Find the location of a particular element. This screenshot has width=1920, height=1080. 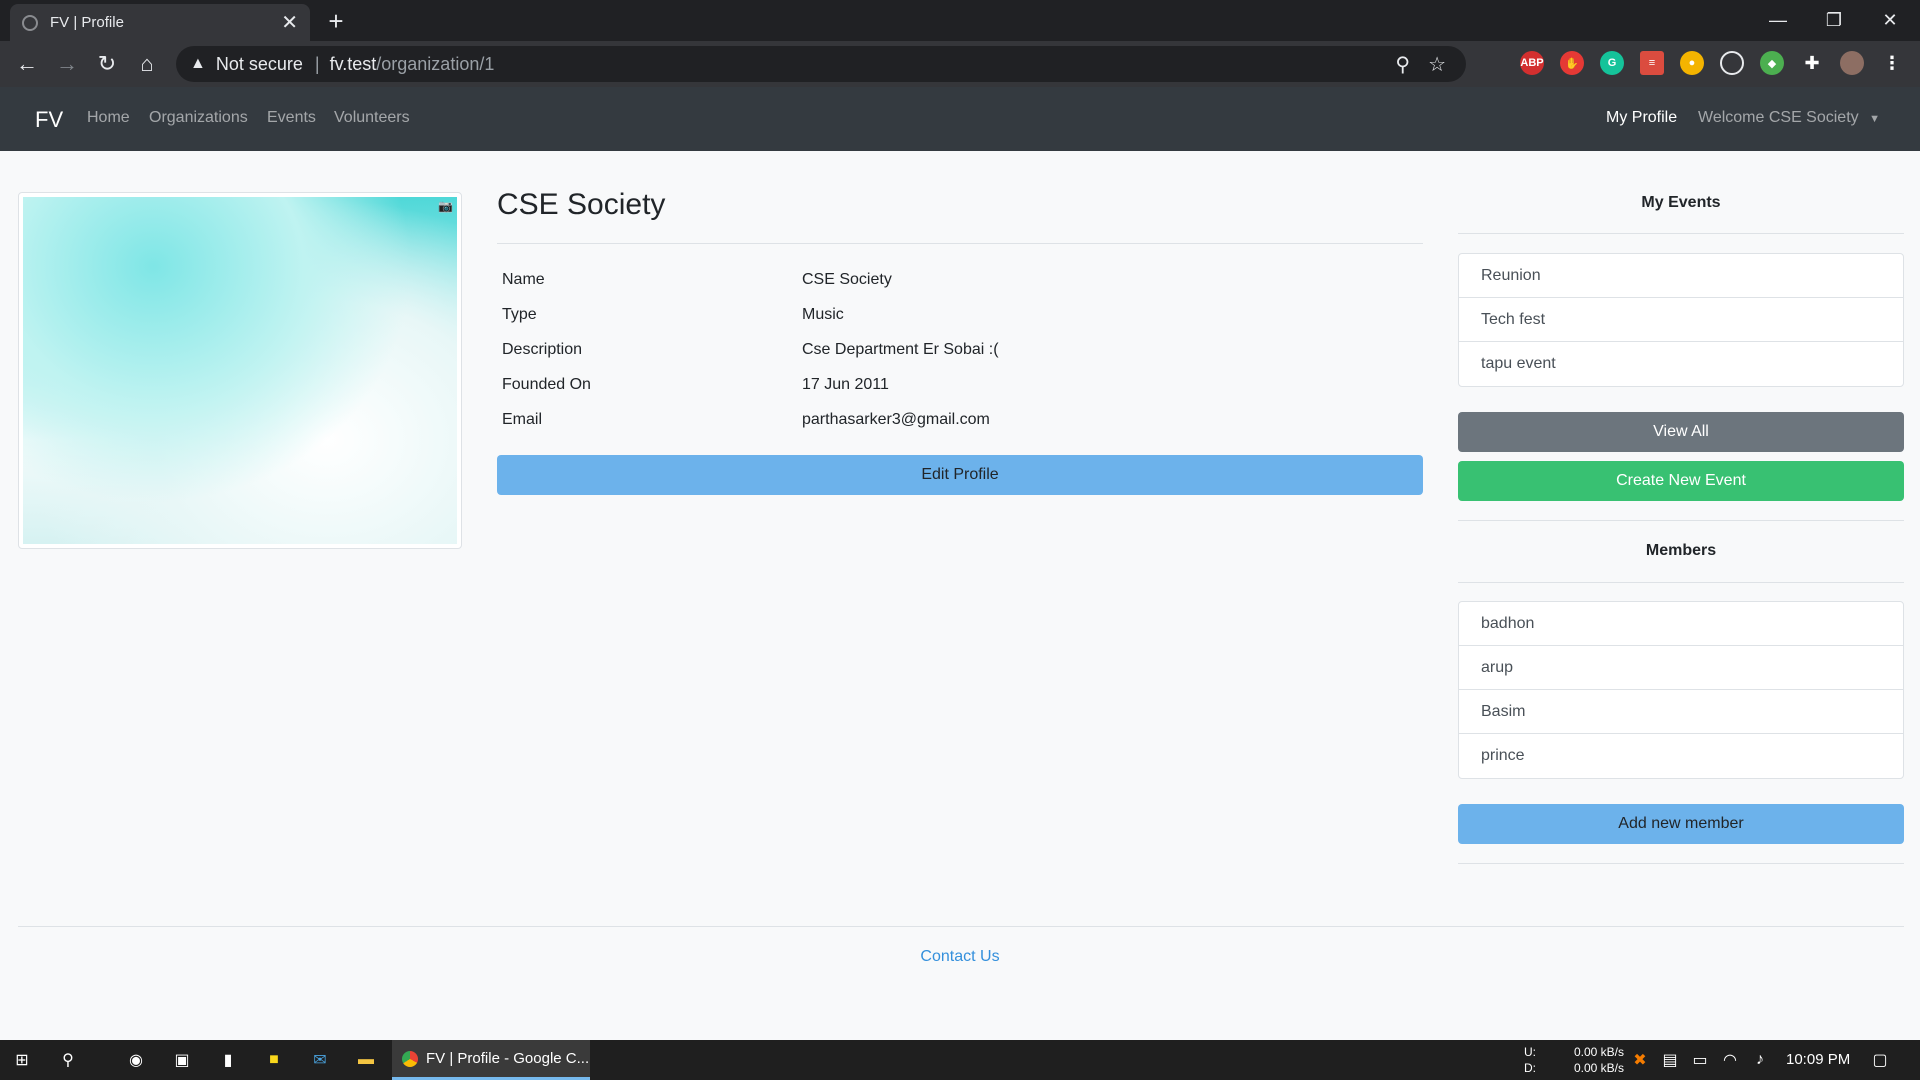

zoom-icon: ⚲ is located at coordinates (1402, 64).